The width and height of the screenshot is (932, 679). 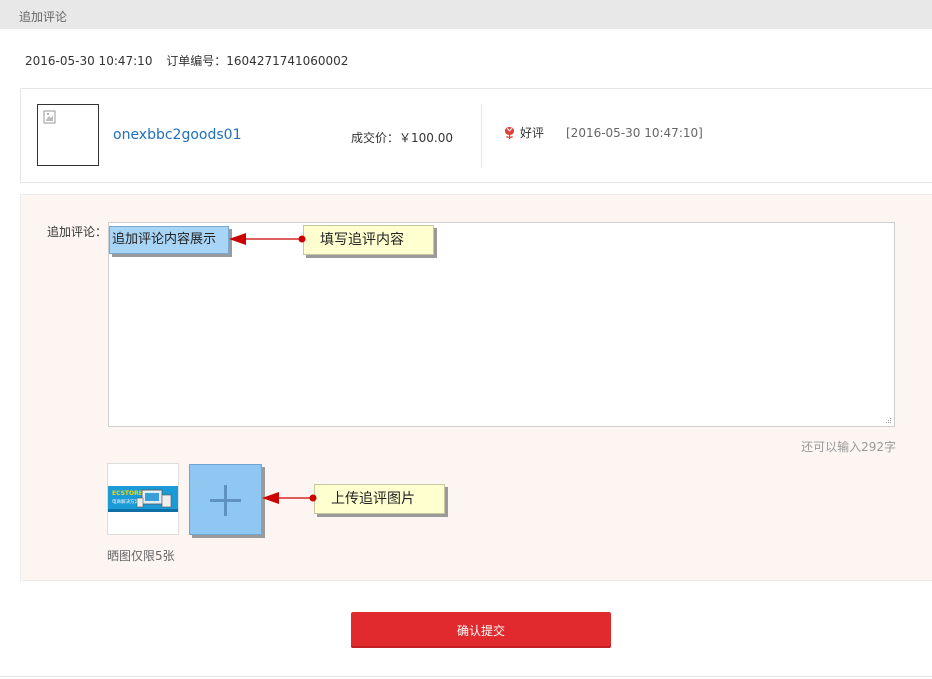 I want to click on arrow-to-content-display, so click(x=267, y=239).